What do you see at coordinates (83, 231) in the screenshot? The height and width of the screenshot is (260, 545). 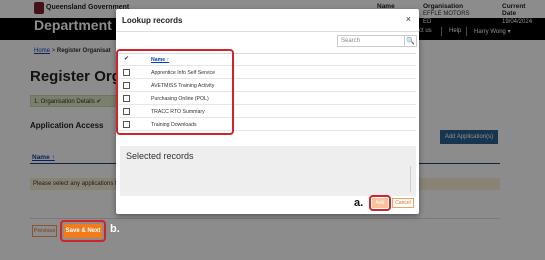 I see `highlight-ring-b` at bounding box center [83, 231].